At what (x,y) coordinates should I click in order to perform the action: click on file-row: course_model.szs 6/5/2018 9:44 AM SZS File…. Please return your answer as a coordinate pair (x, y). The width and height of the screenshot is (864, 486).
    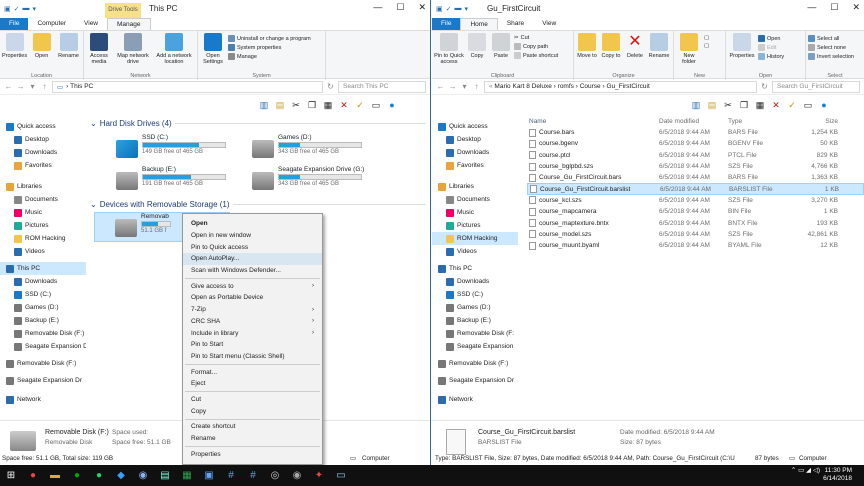
    Looking at the image, I should click on (695, 234).